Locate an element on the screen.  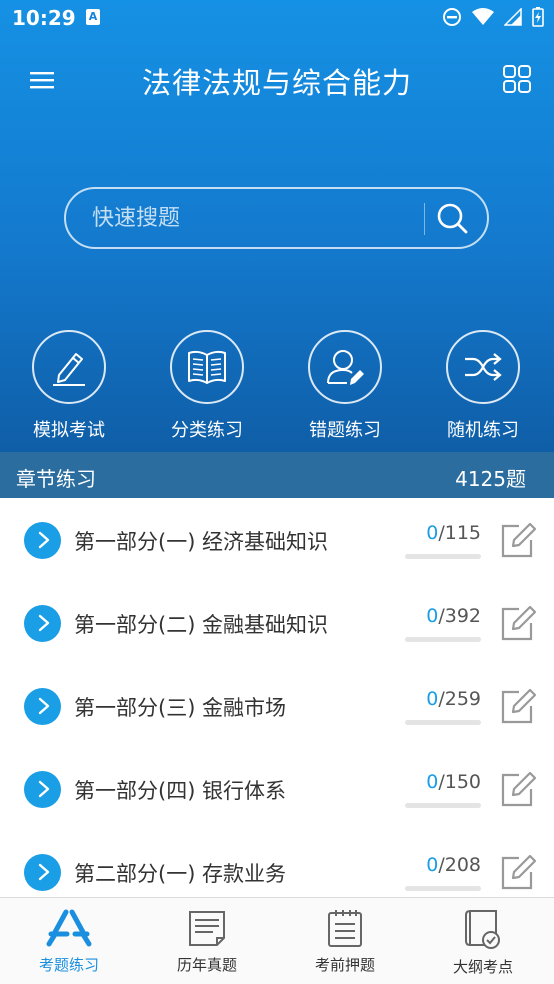
wifi-icon is located at coordinates (483, 16).